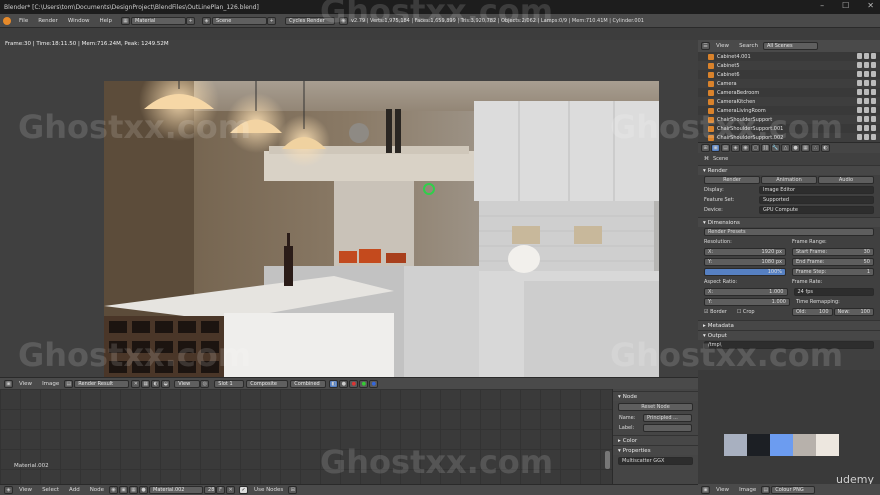 The width and height of the screenshot is (880, 495). Describe the element at coordinates (789, 170) in the screenshot. I see `render-section-header: ▾ Render` at that location.